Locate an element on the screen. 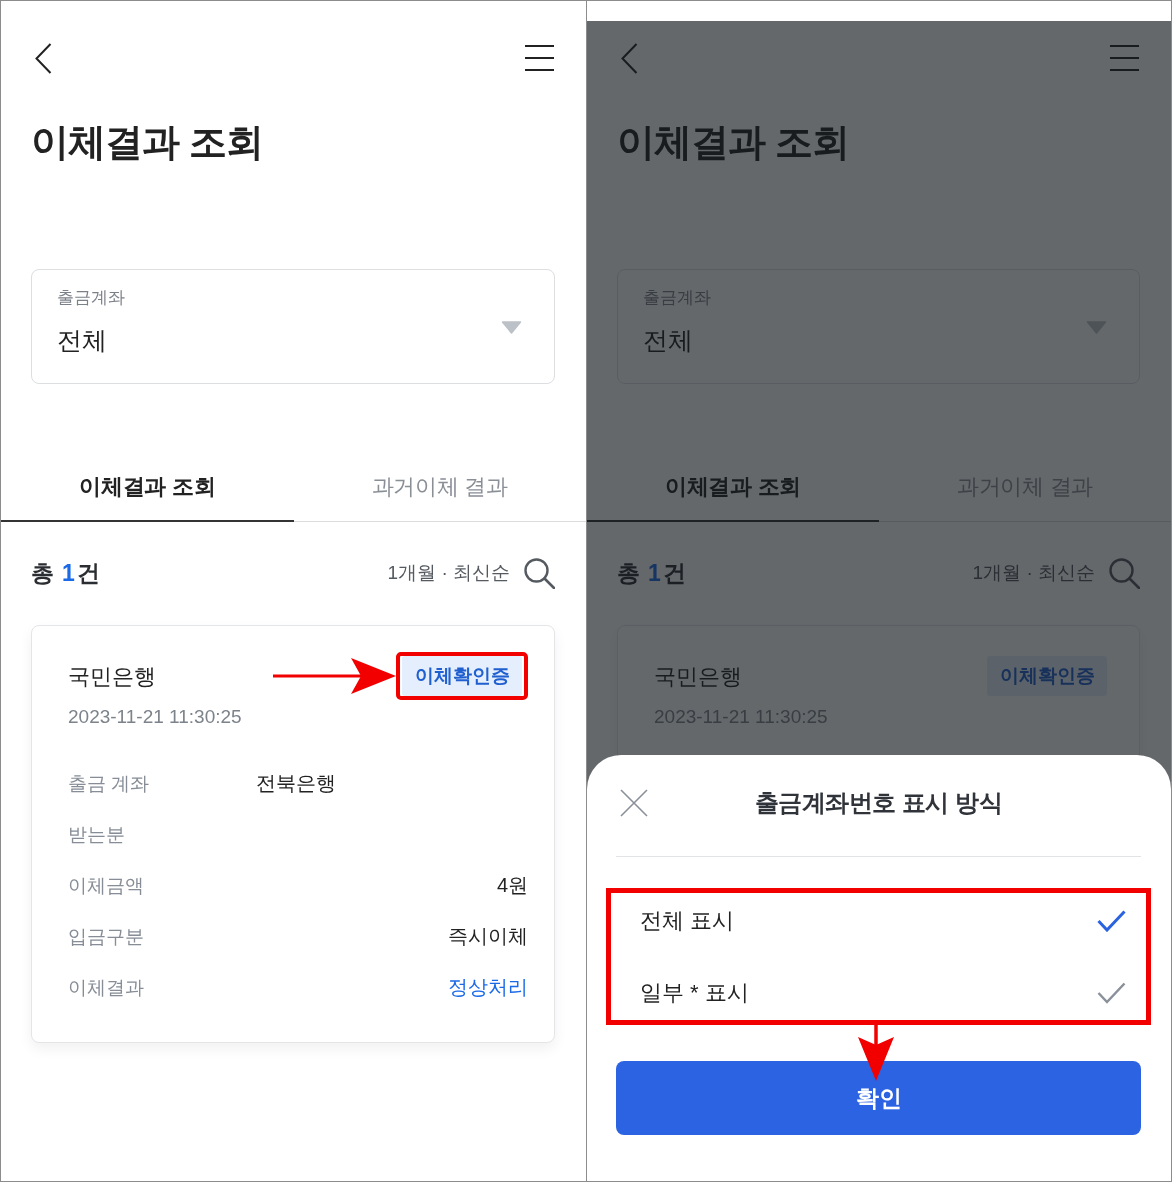 The height and width of the screenshot is (1182, 1172). row-value: 전북은행 is located at coordinates (296, 783).